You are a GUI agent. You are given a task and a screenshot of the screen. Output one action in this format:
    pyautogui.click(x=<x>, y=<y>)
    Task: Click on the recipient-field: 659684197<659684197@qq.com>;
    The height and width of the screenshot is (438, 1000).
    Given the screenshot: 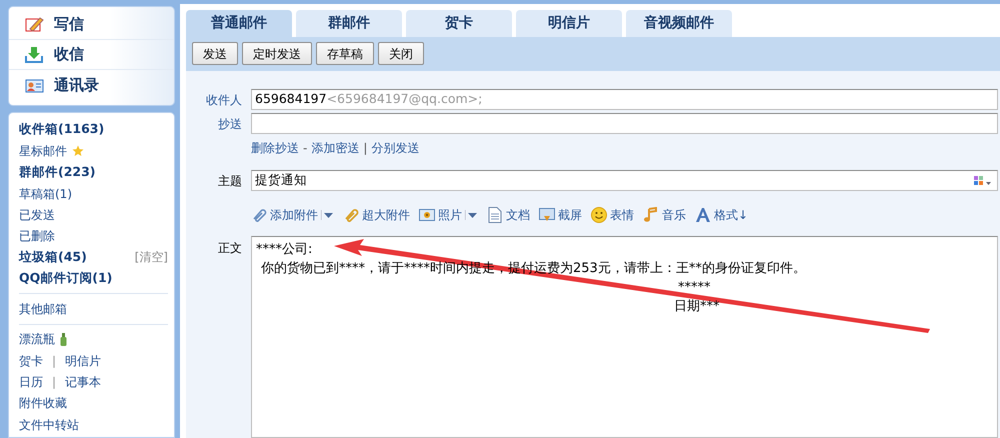 What is the action you would take?
    pyautogui.click(x=624, y=99)
    